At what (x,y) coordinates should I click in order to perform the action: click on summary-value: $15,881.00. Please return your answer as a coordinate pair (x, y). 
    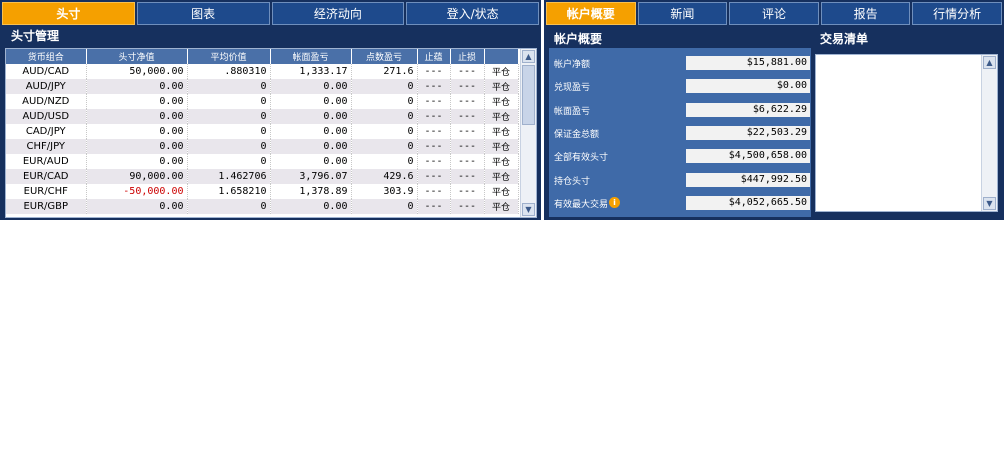
    Looking at the image, I should click on (748, 63).